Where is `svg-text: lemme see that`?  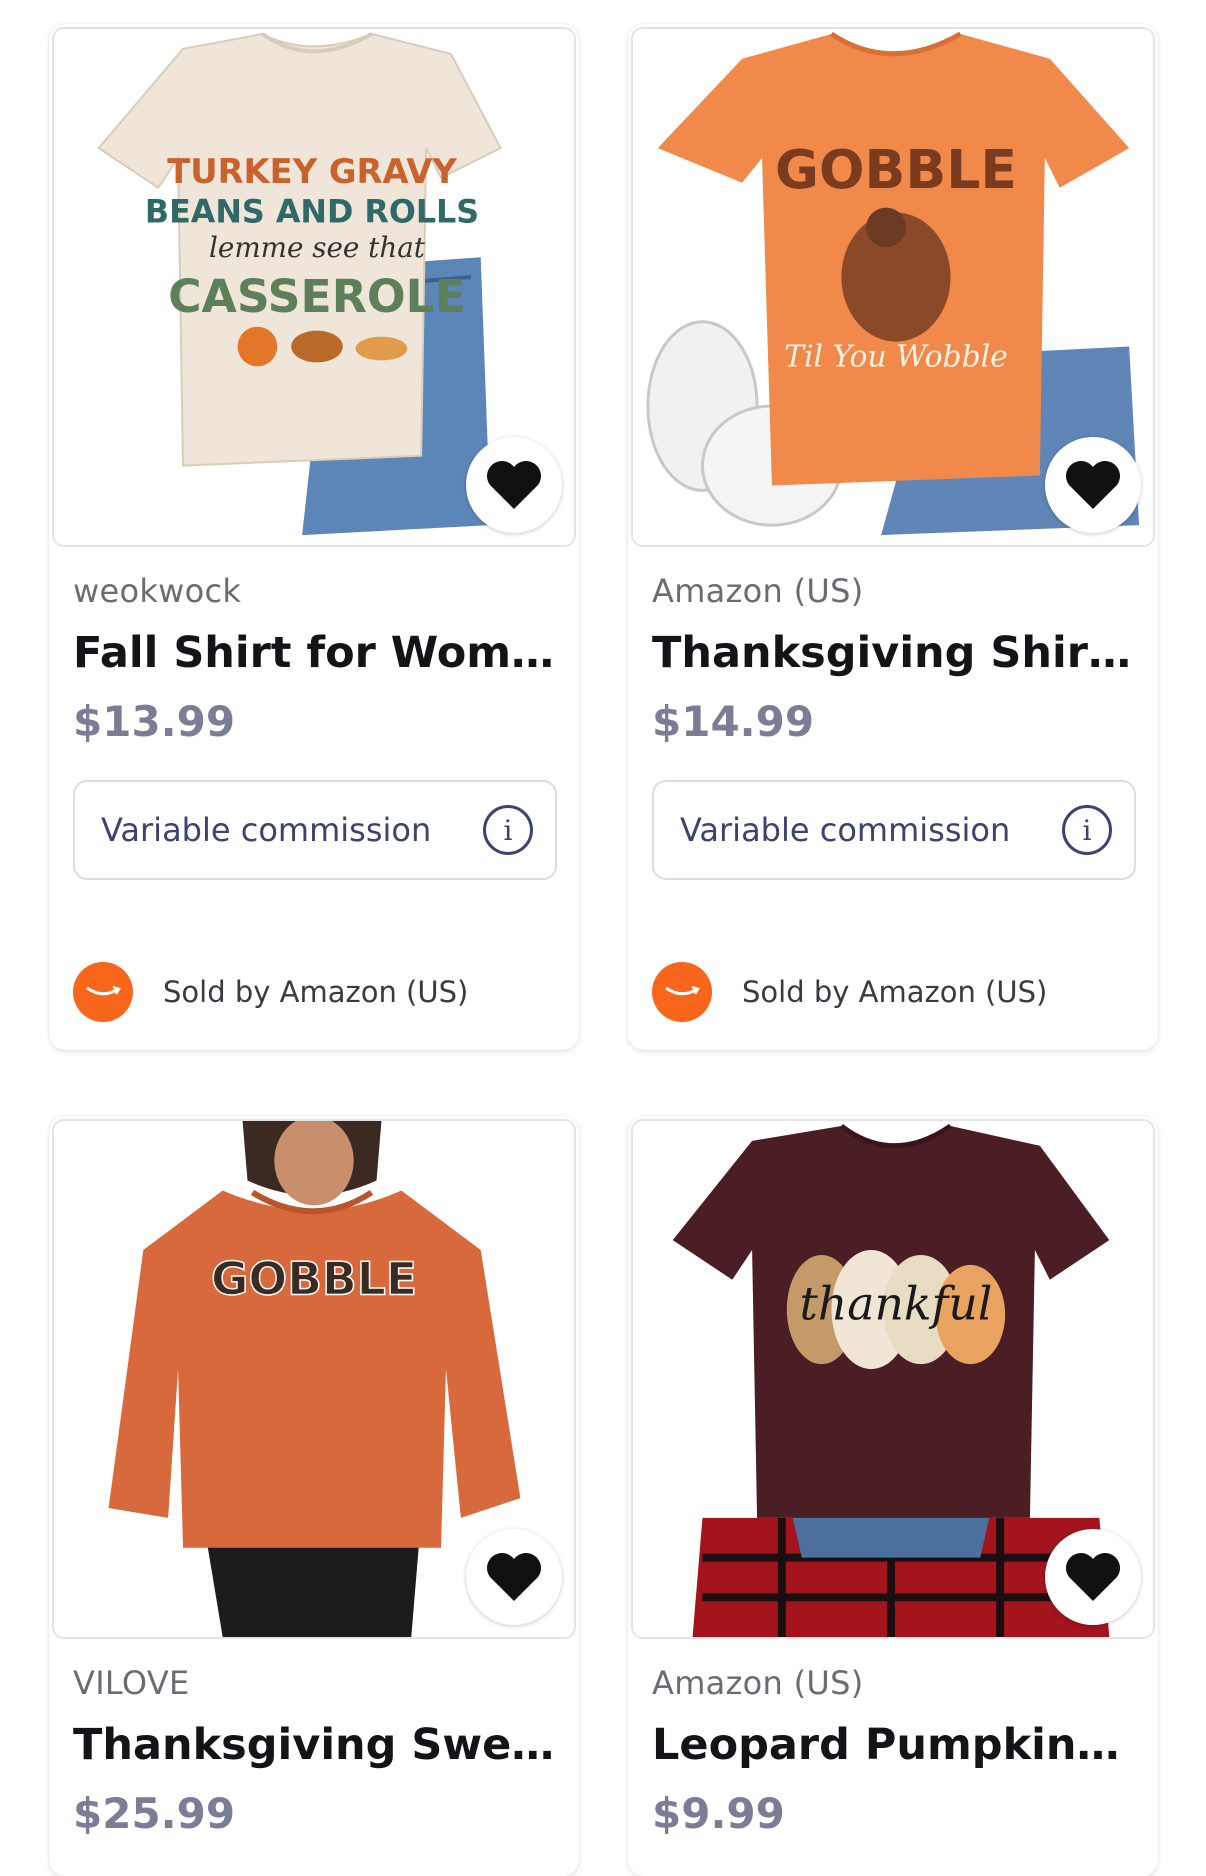 svg-text: lemme see that is located at coordinates (317, 247).